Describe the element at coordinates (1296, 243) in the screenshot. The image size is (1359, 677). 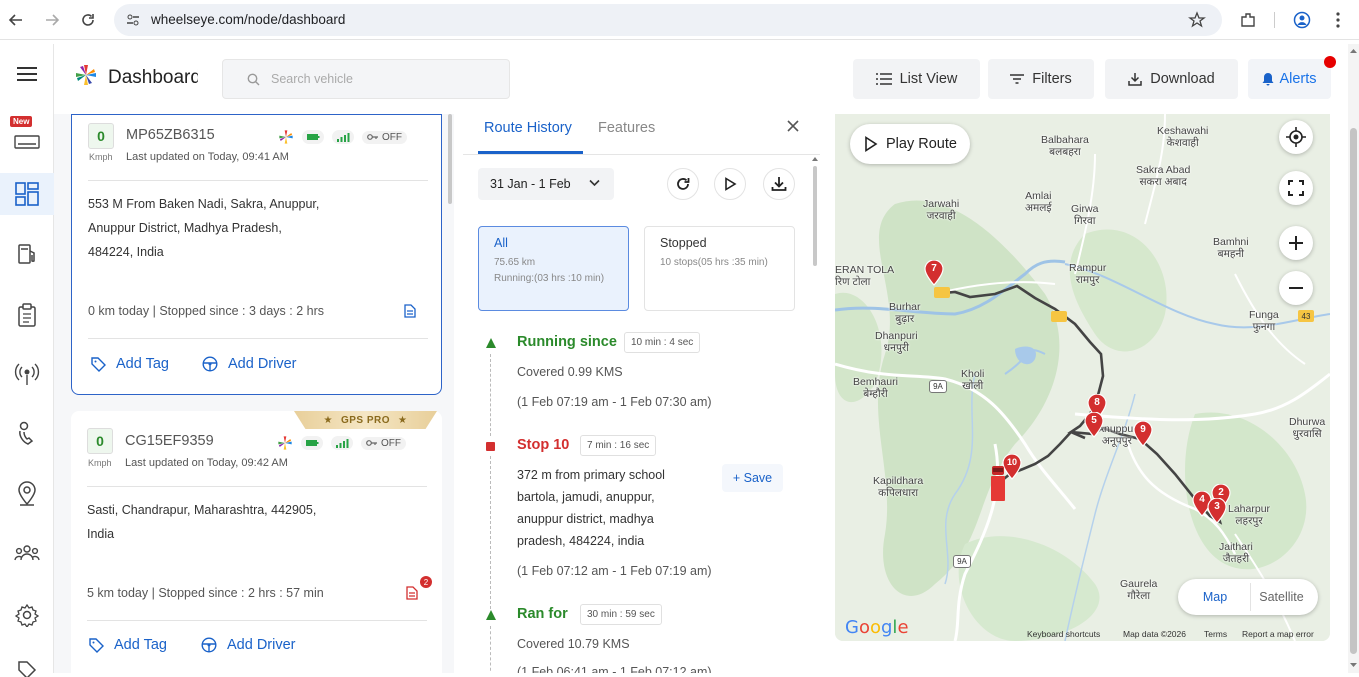
I see `zoom-in-button` at that location.